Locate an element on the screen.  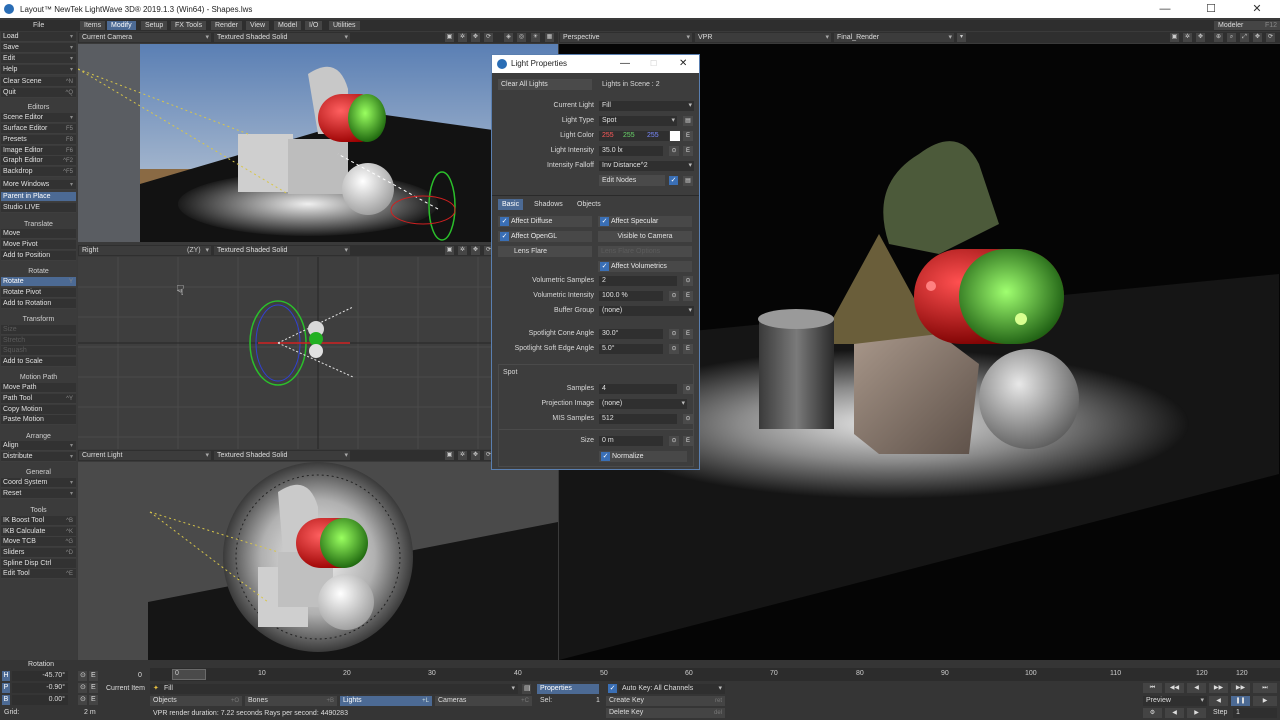
viewport-tl-view-select: Current Camera ▾ is located at coordinates (145, 37).